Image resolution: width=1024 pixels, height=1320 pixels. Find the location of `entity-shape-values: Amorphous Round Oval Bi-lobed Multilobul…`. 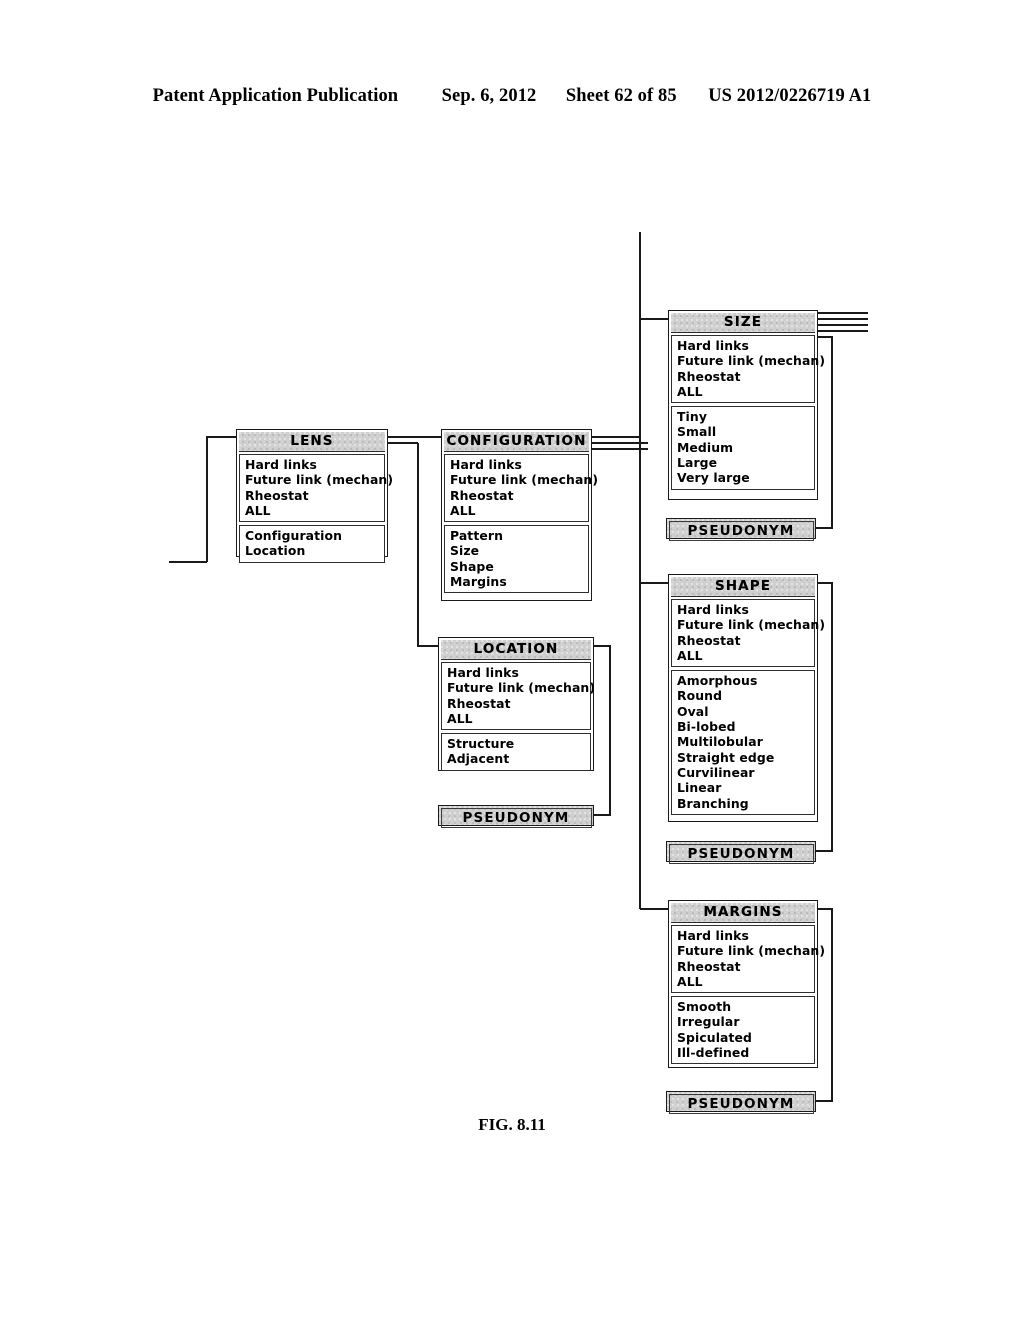

entity-shape-values: Amorphous Round Oval Bi-lobed Multilobul… is located at coordinates (743, 742).